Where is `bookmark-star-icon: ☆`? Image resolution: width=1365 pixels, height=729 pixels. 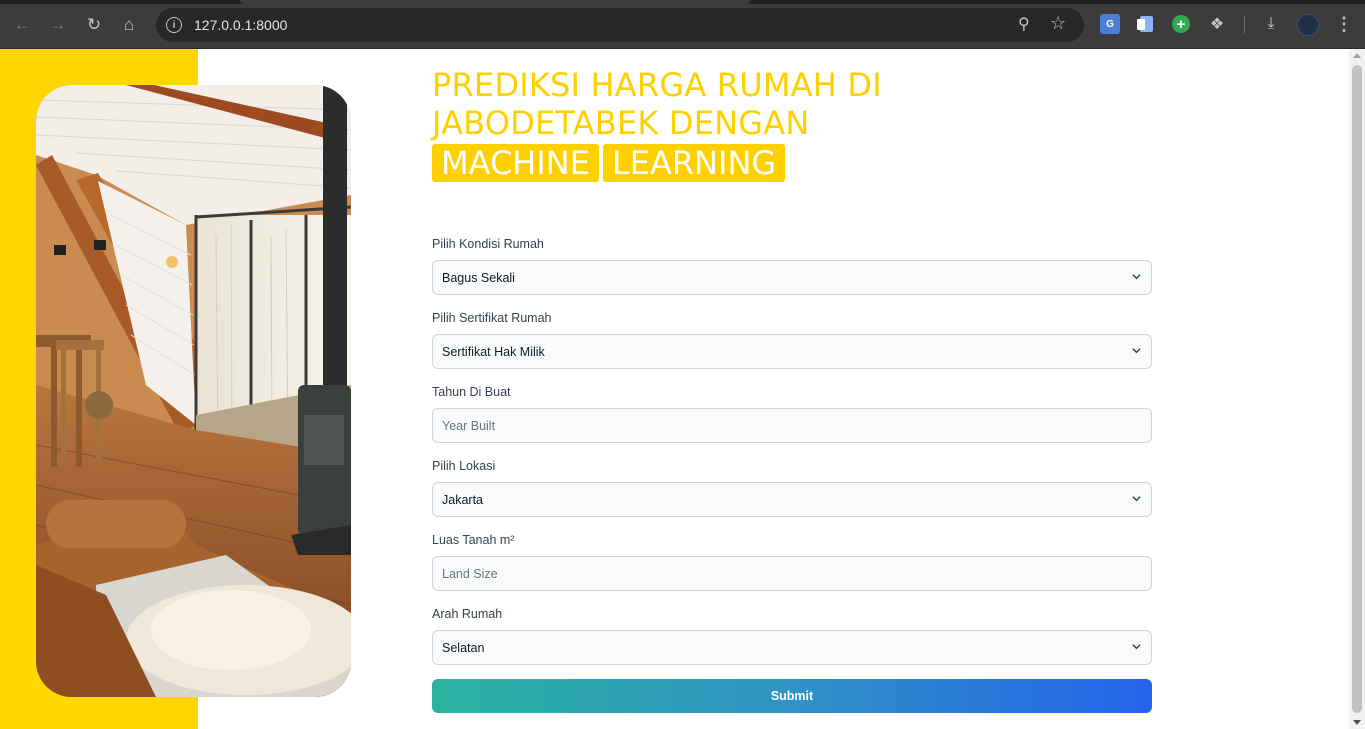
bookmark-star-icon: ☆ is located at coordinates (1058, 23).